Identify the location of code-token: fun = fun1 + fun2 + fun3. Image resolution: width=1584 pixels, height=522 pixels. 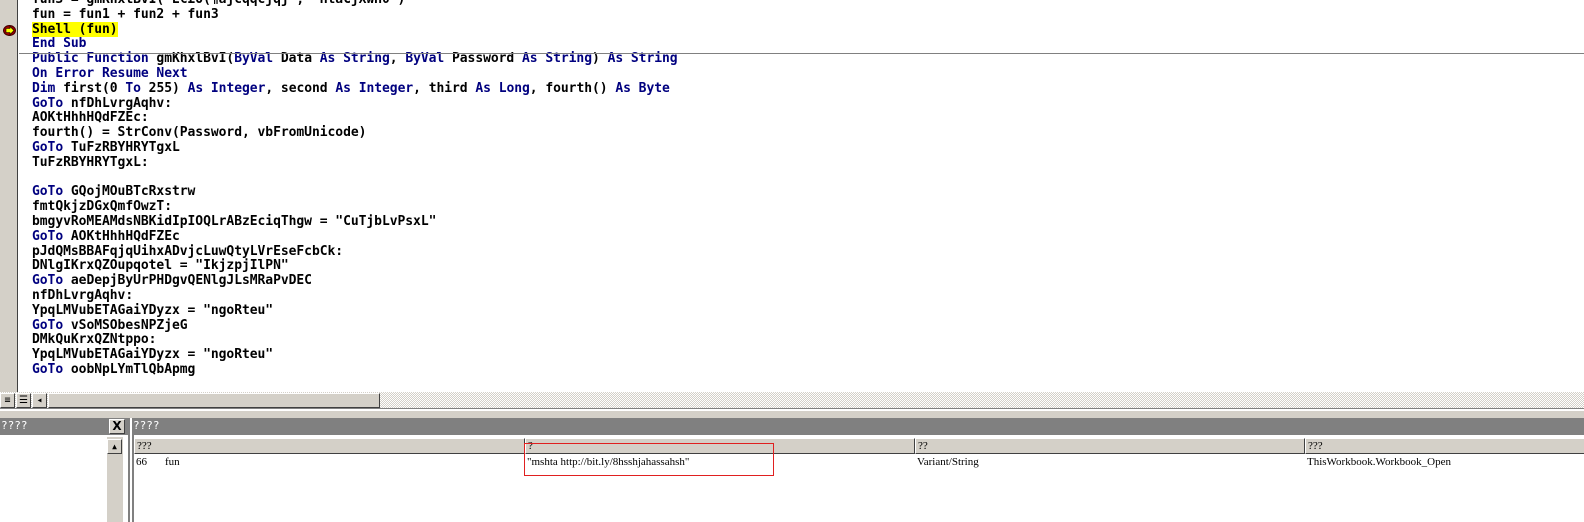
(125, 14).